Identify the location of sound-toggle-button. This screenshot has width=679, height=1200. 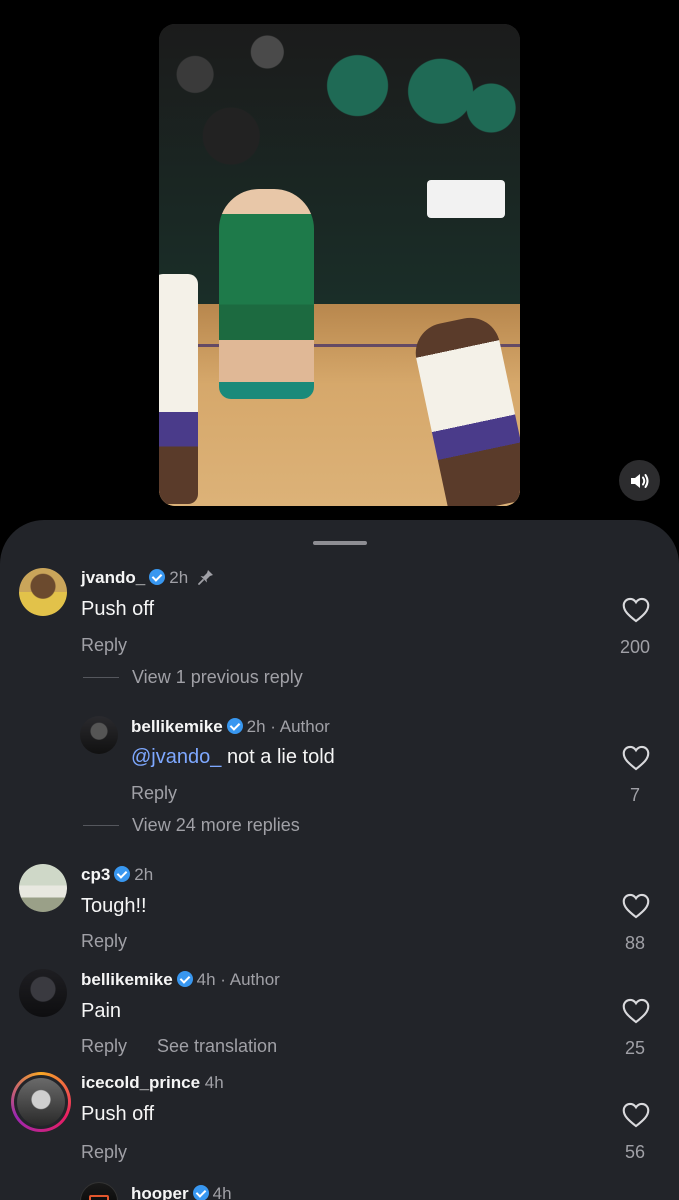
(639, 480).